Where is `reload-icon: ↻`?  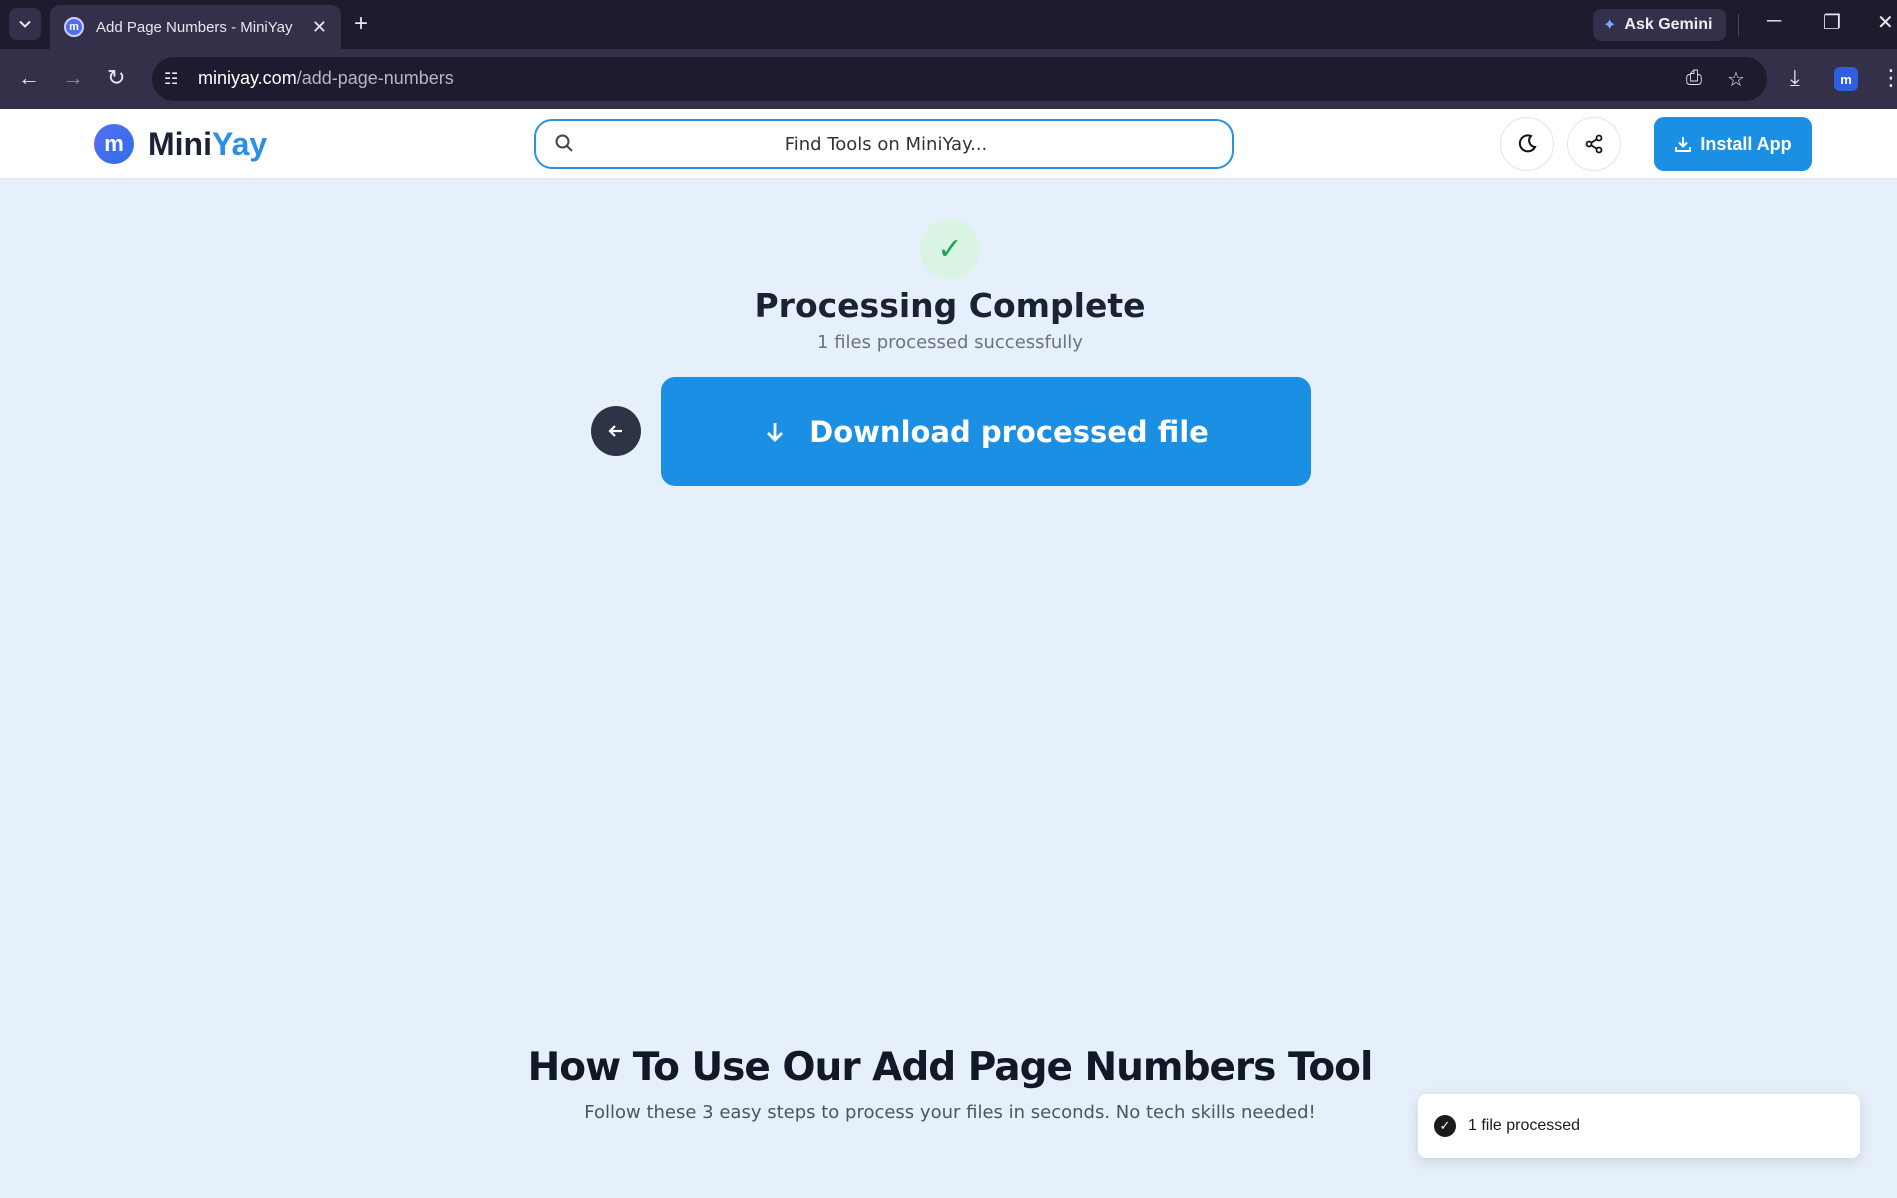
reload-icon: ↻ is located at coordinates (116, 78).